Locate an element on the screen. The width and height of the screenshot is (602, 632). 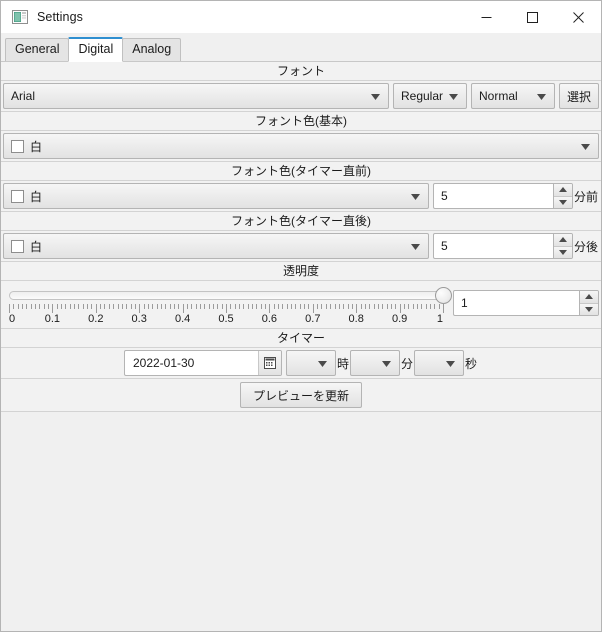
font-style-value: Normal is located at coordinates (498, 96).